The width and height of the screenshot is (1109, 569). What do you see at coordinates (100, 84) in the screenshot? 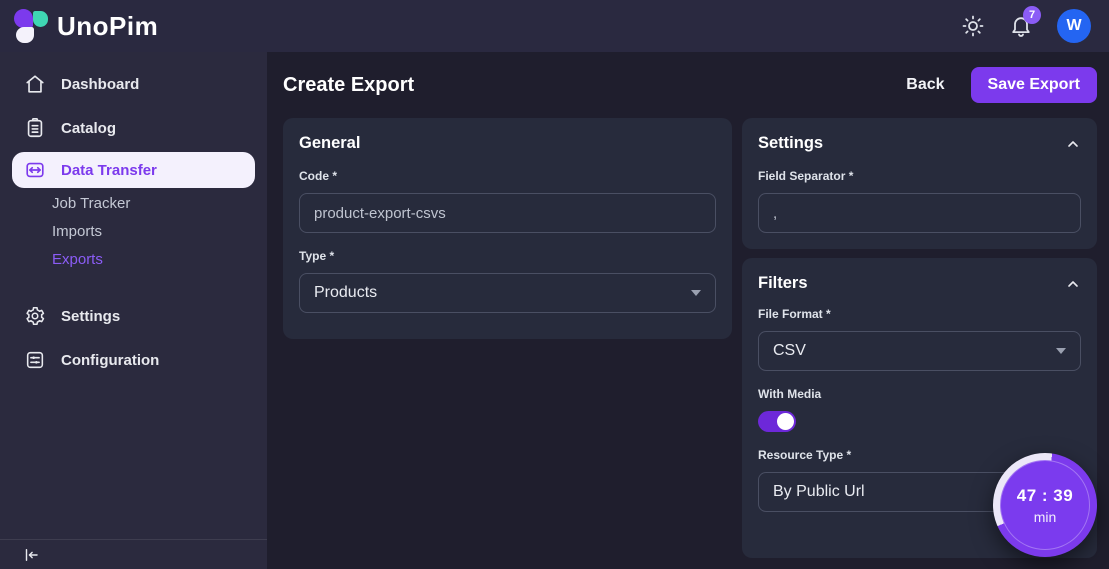
I see `sidebar-item-label: Dashboard` at bounding box center [100, 84].